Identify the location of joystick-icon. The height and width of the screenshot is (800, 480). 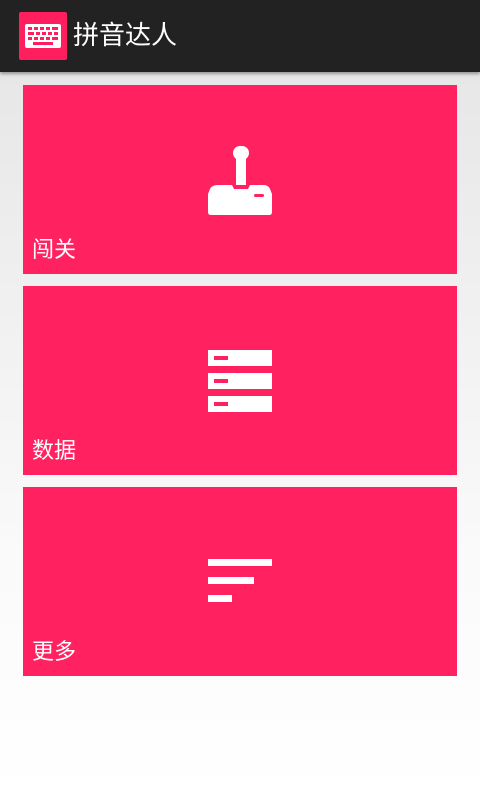
(240, 179).